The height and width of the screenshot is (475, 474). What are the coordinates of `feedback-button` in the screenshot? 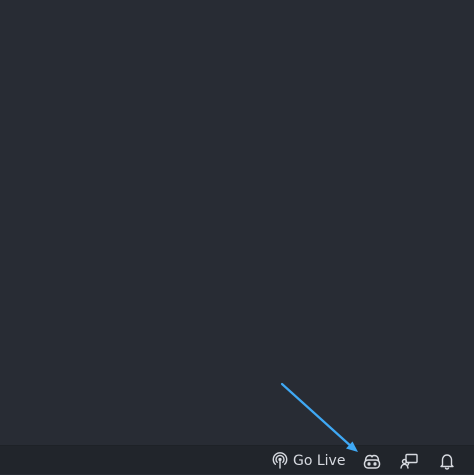 It's located at (409, 460).